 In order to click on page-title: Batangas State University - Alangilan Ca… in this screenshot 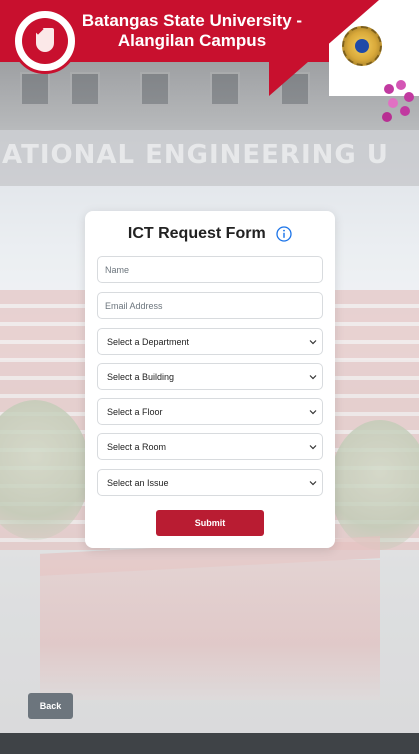, I will do `click(192, 31)`.